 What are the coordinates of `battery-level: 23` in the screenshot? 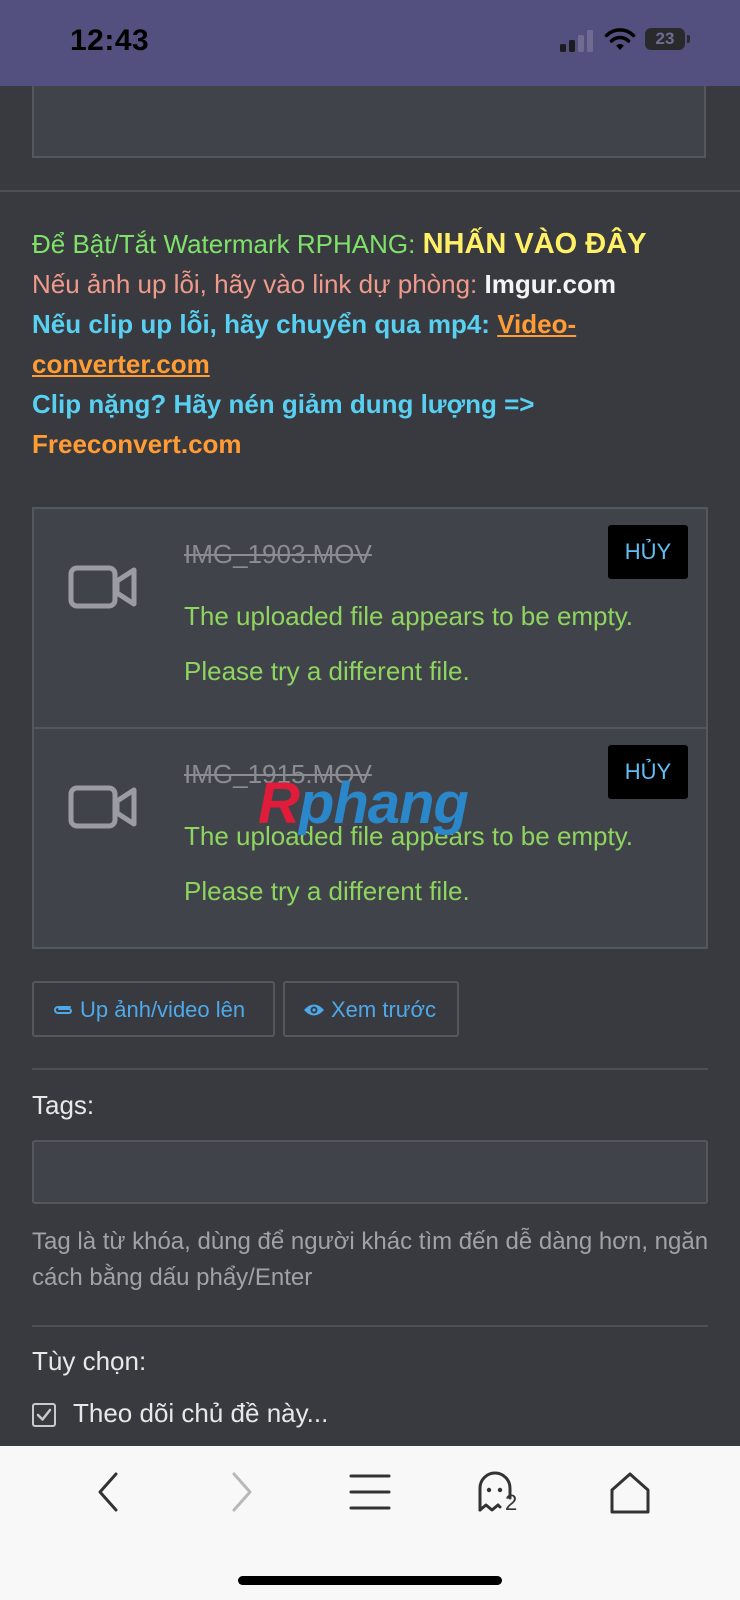 It's located at (665, 38).